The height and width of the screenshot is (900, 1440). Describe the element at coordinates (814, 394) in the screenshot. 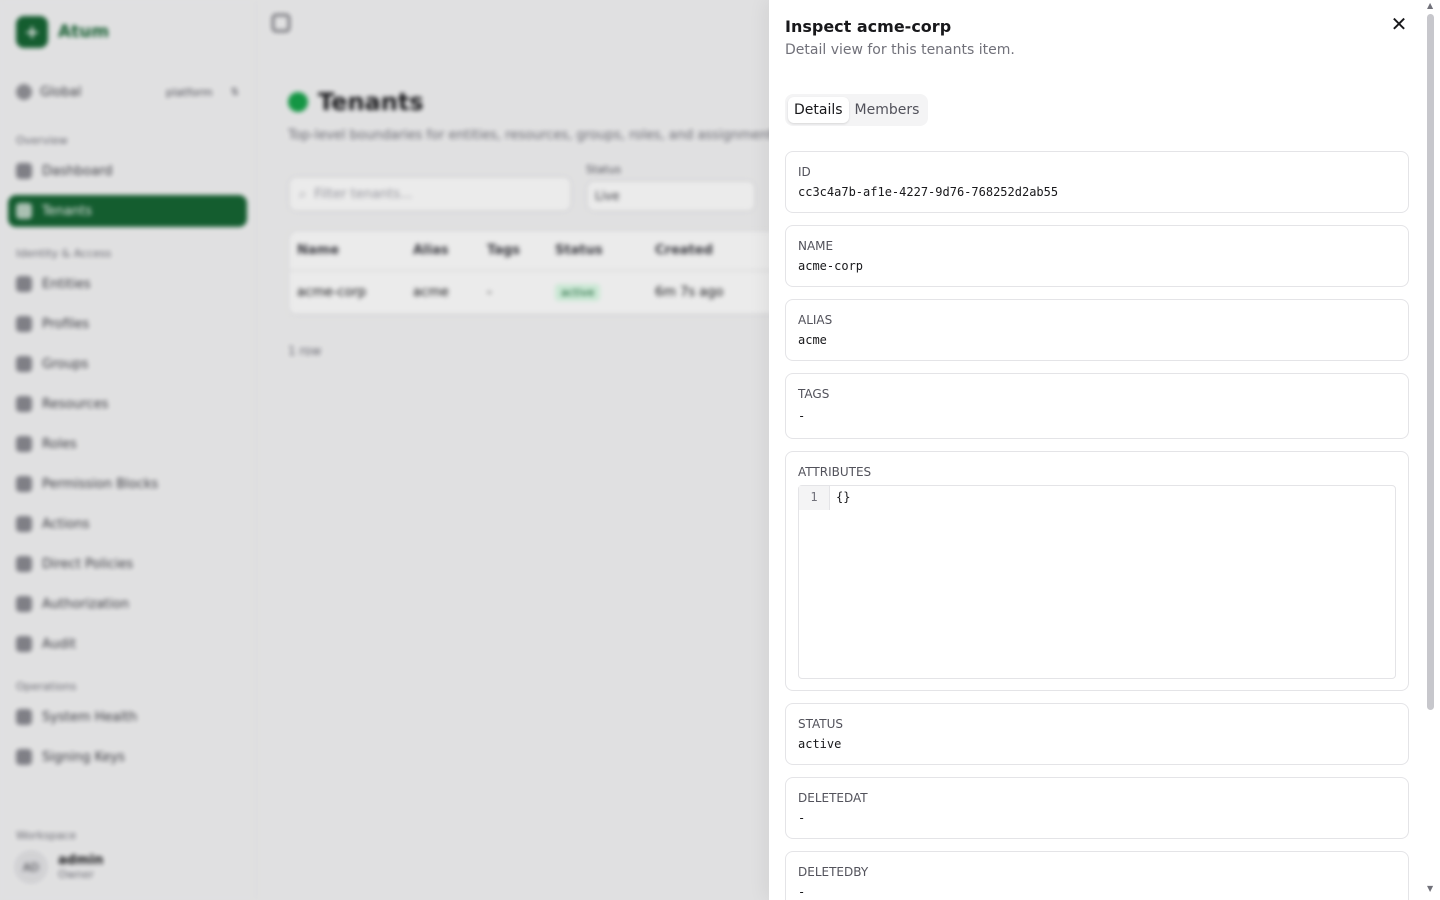

I see `field-label: TAGS` at that location.